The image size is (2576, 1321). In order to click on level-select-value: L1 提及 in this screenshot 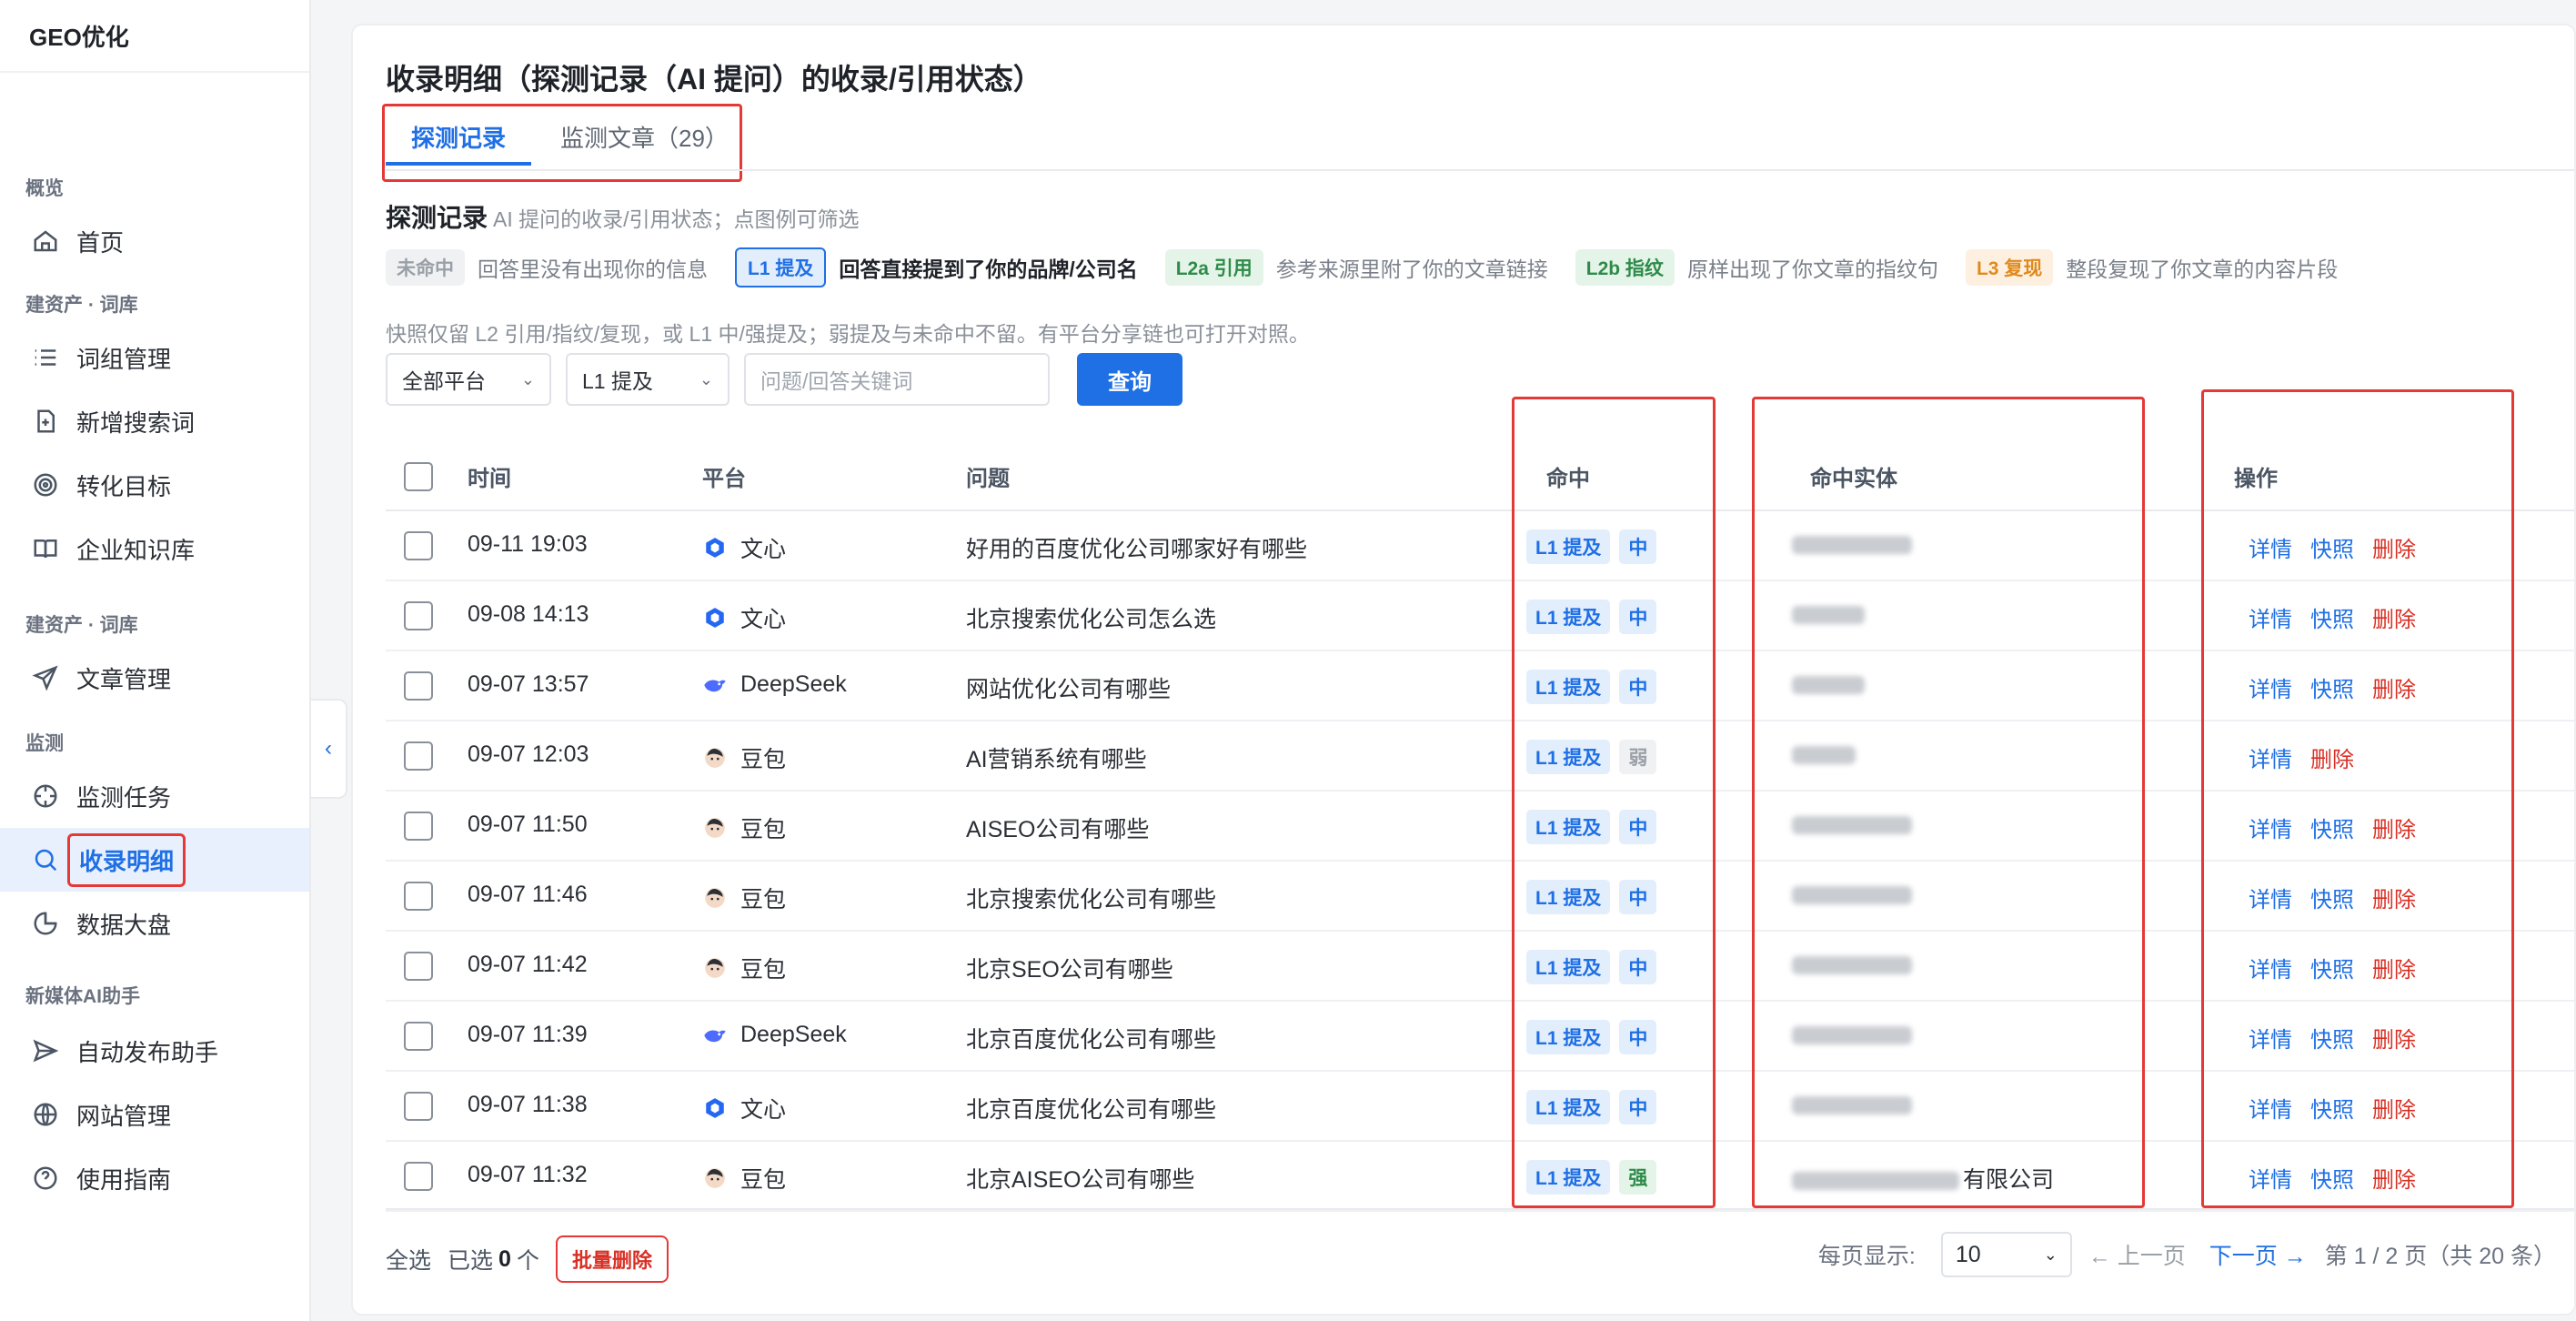, I will do `click(617, 381)`.